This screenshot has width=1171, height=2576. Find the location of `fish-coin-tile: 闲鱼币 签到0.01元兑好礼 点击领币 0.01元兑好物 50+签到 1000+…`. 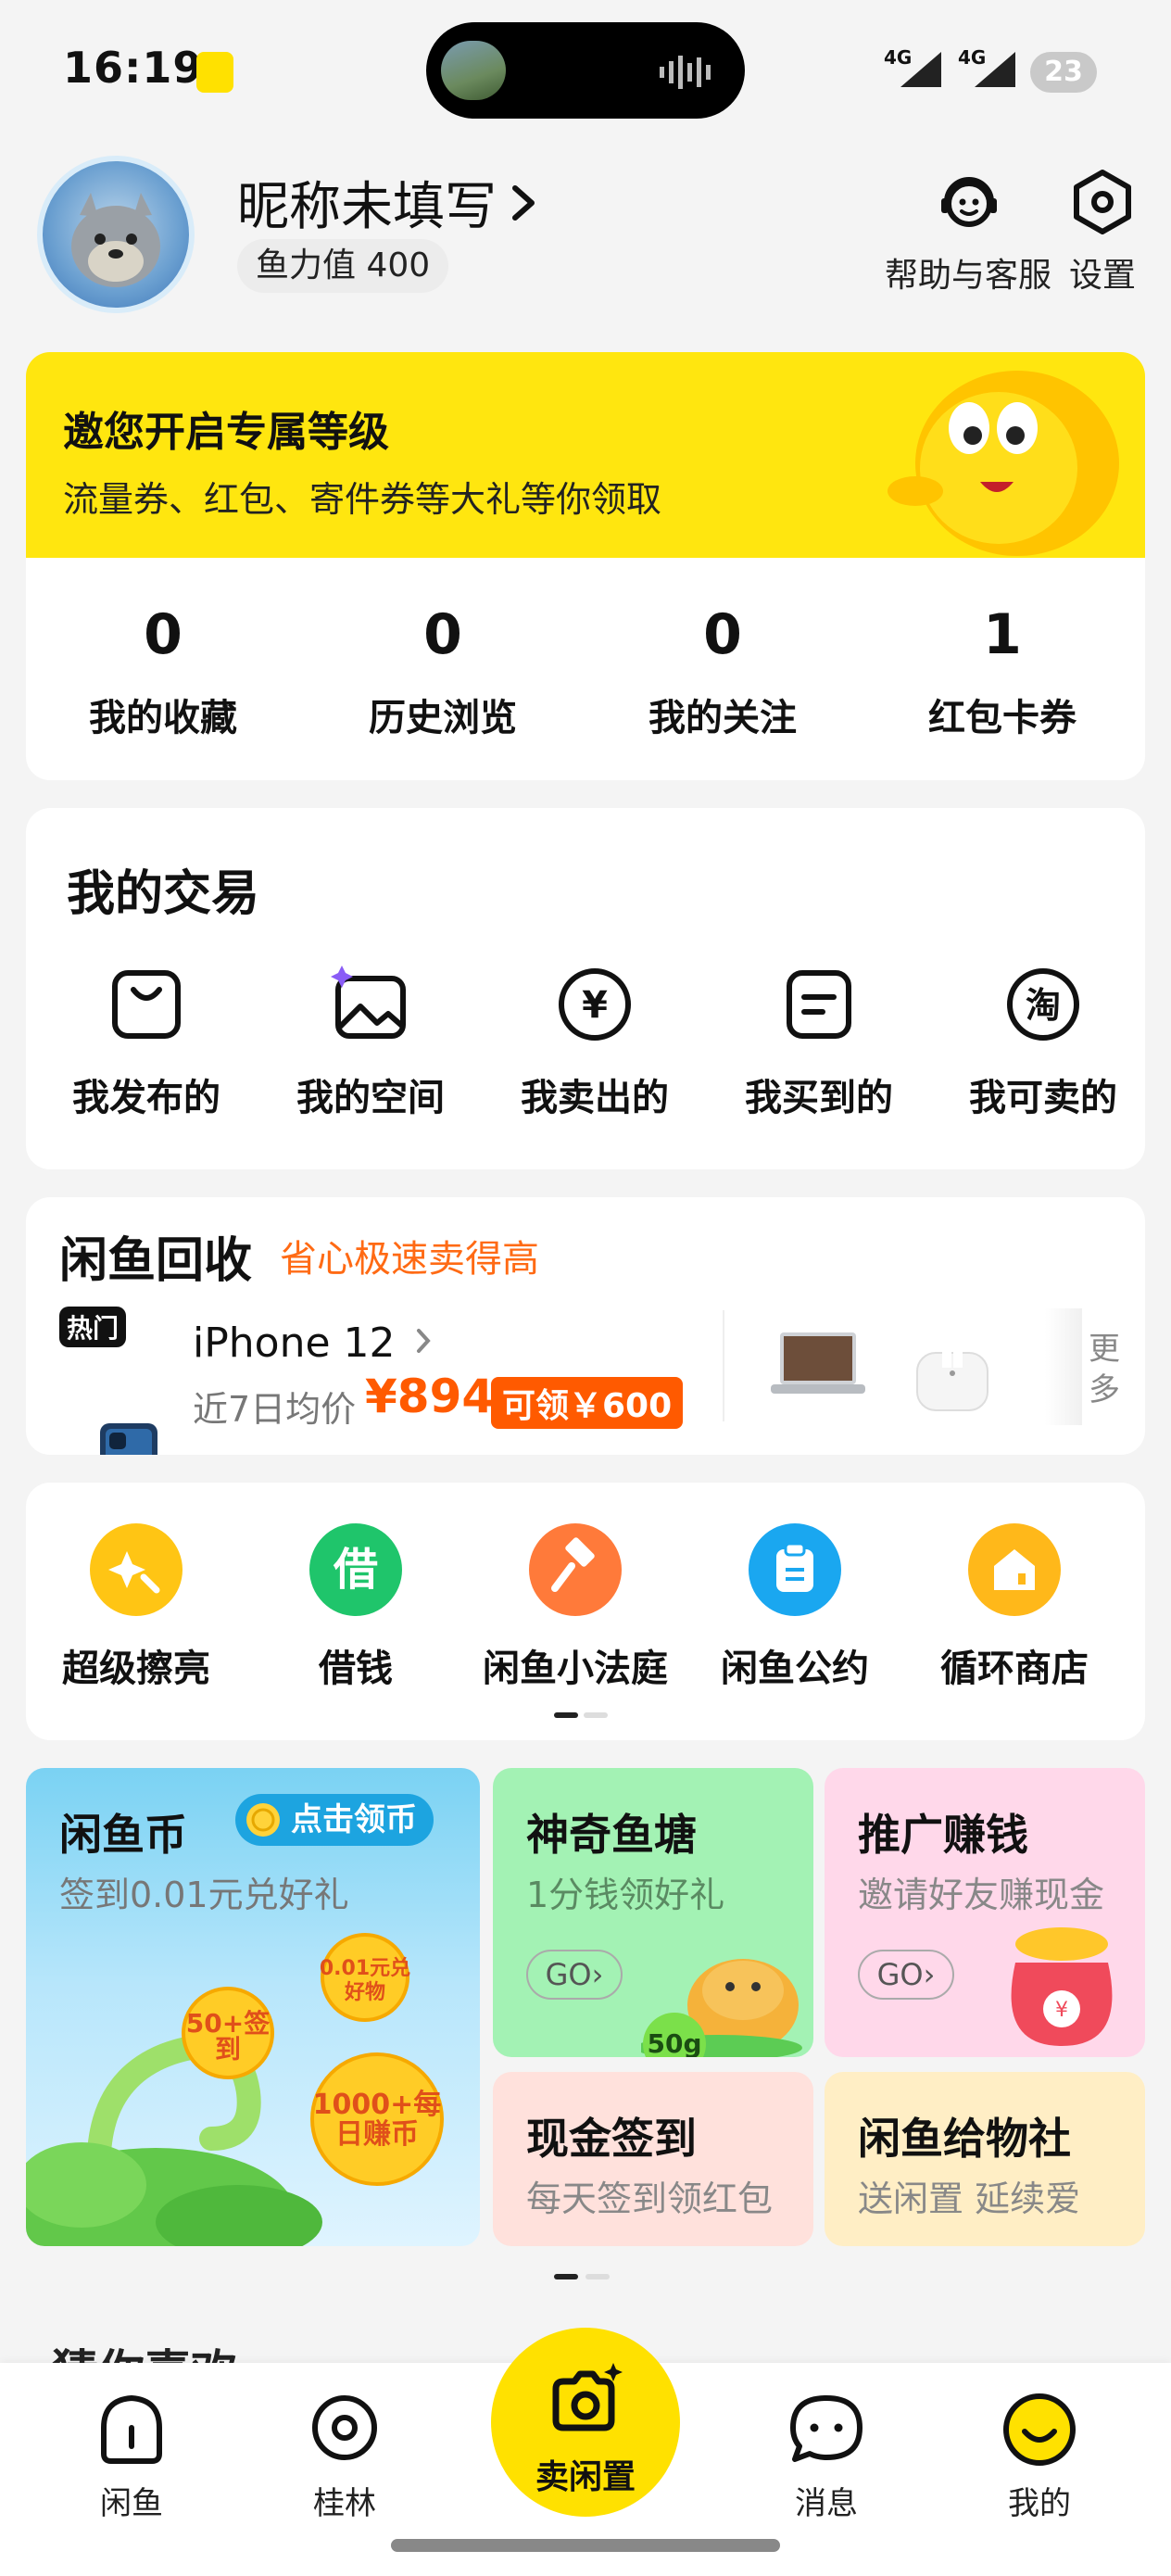

fish-coin-tile: 闲鱼币 签到0.01元兑好礼 点击领币 0.01元兑好物 50+签到 1000+… is located at coordinates (253, 2007).